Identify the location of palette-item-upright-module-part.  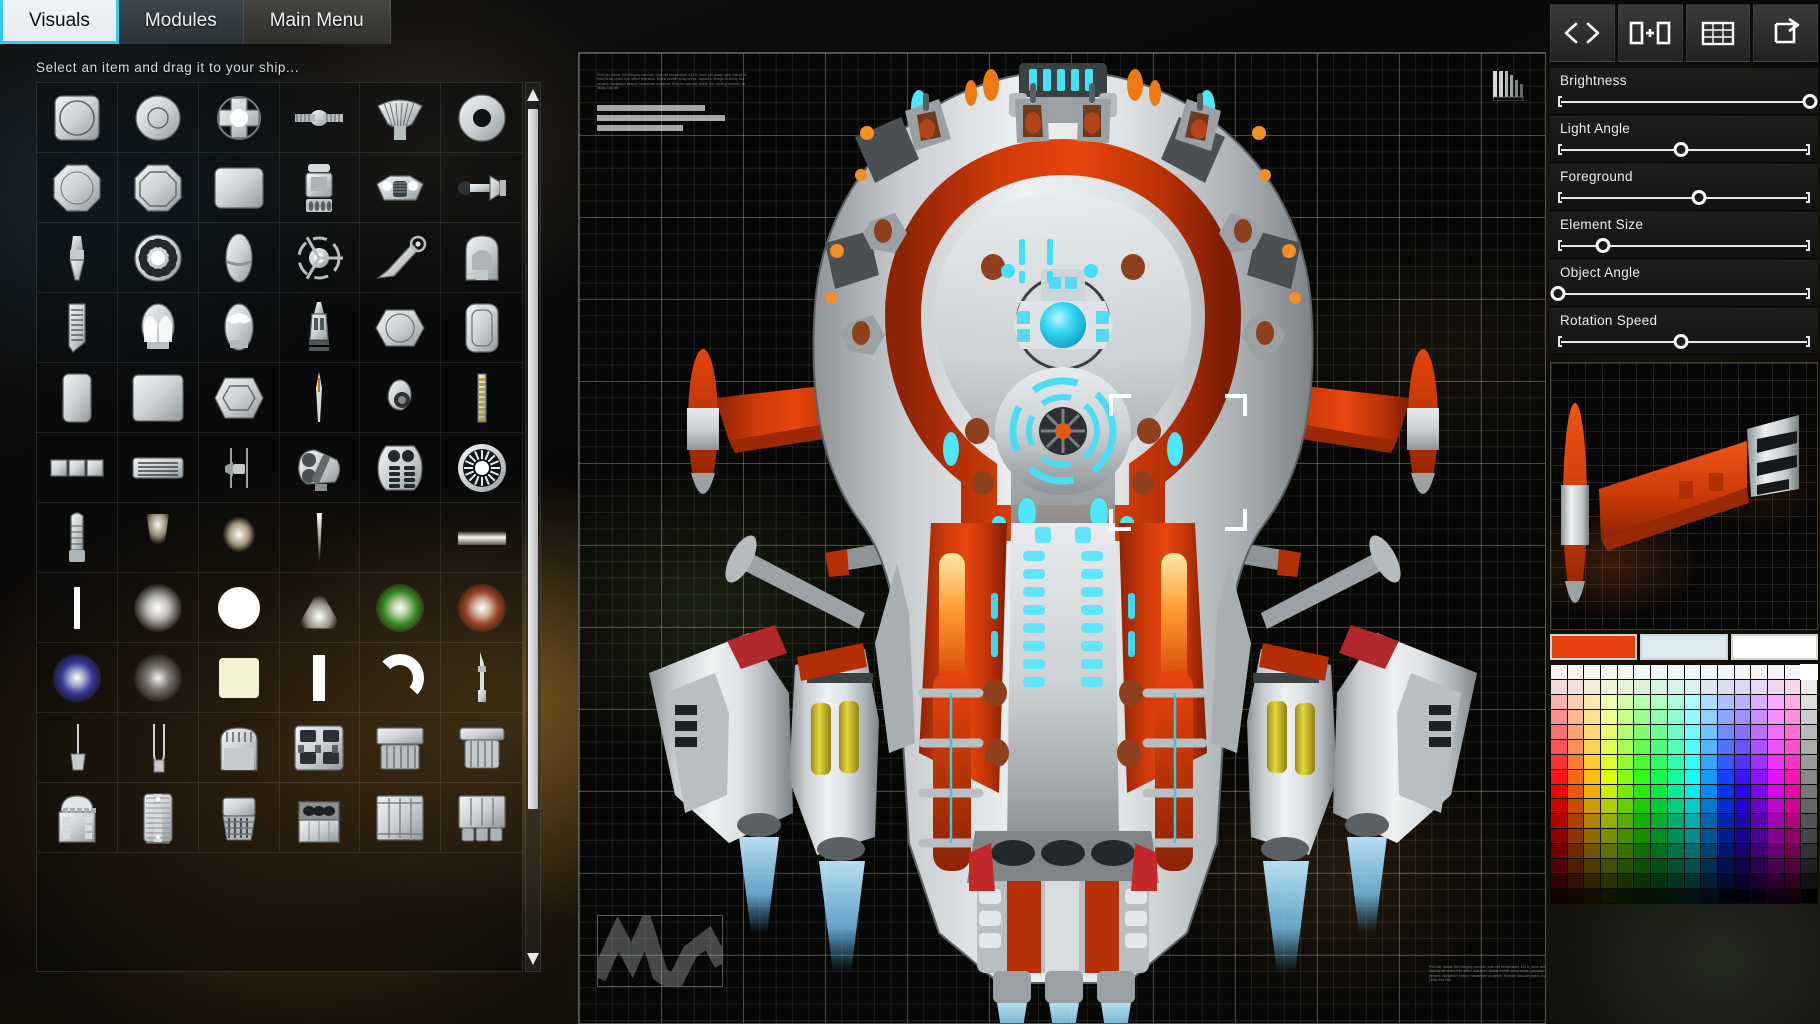
(320, 188).